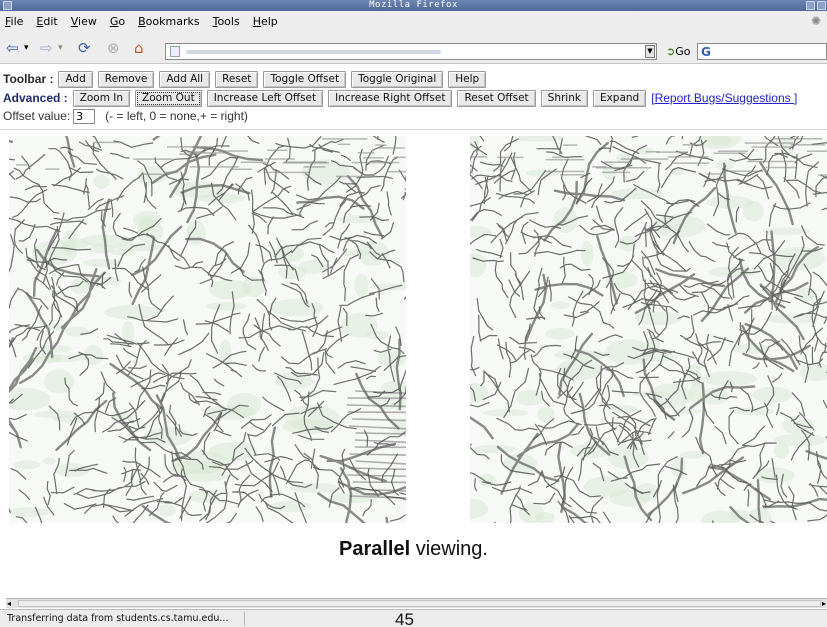  What do you see at coordinates (176, 116) in the screenshot?
I see `offset-hint: (- = left, 0 = none,+ = right)` at bounding box center [176, 116].